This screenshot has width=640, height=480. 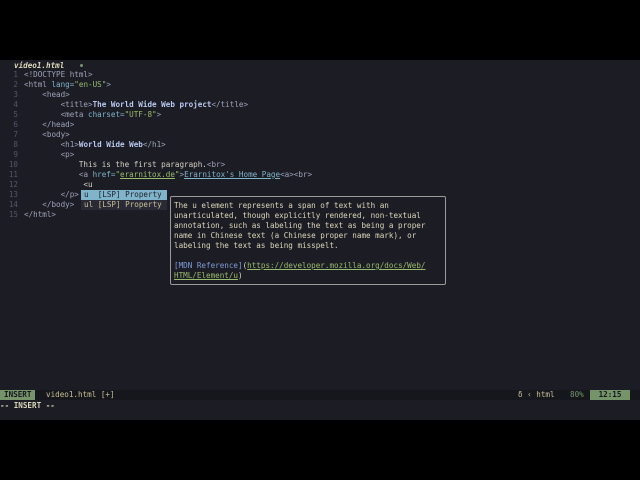 What do you see at coordinates (124, 205) in the screenshot?
I see `completion-item: ul [LSP] Property` at bounding box center [124, 205].